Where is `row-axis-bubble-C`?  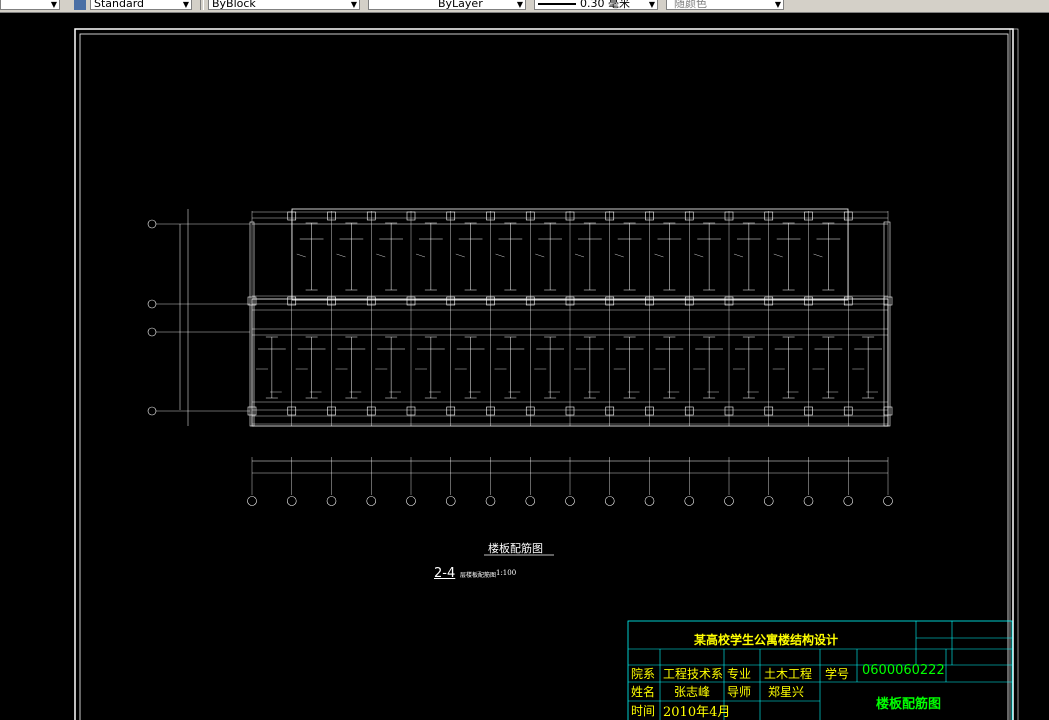 row-axis-bubble-C is located at coordinates (152, 332).